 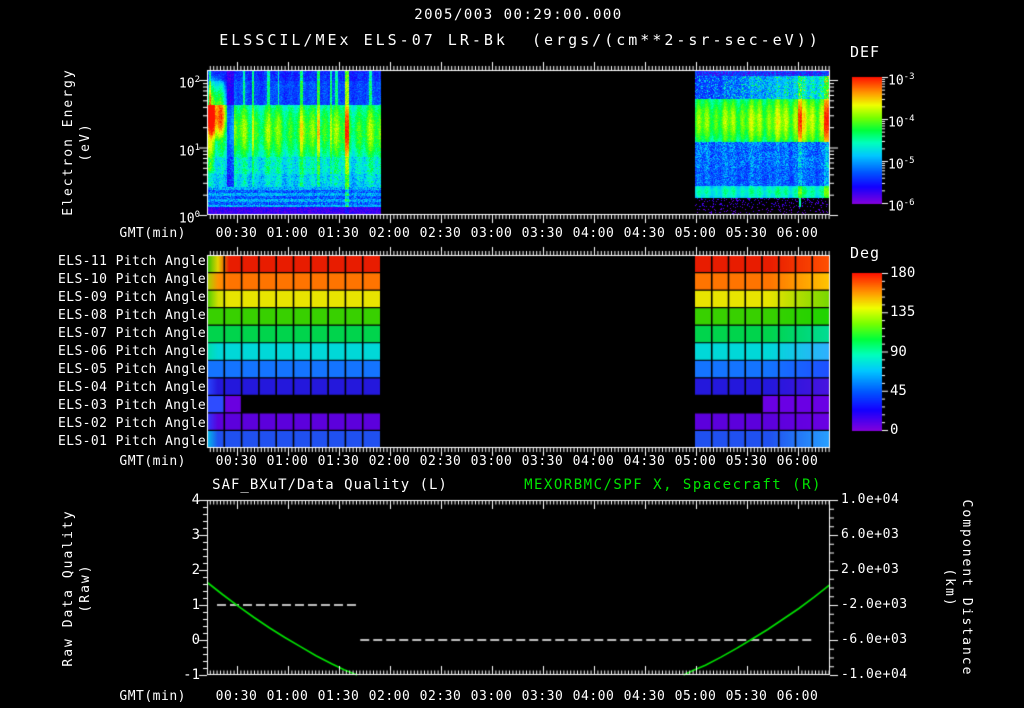 What do you see at coordinates (870, 534) in the screenshot?
I see `distance-tick-label: 6.0e+03` at bounding box center [870, 534].